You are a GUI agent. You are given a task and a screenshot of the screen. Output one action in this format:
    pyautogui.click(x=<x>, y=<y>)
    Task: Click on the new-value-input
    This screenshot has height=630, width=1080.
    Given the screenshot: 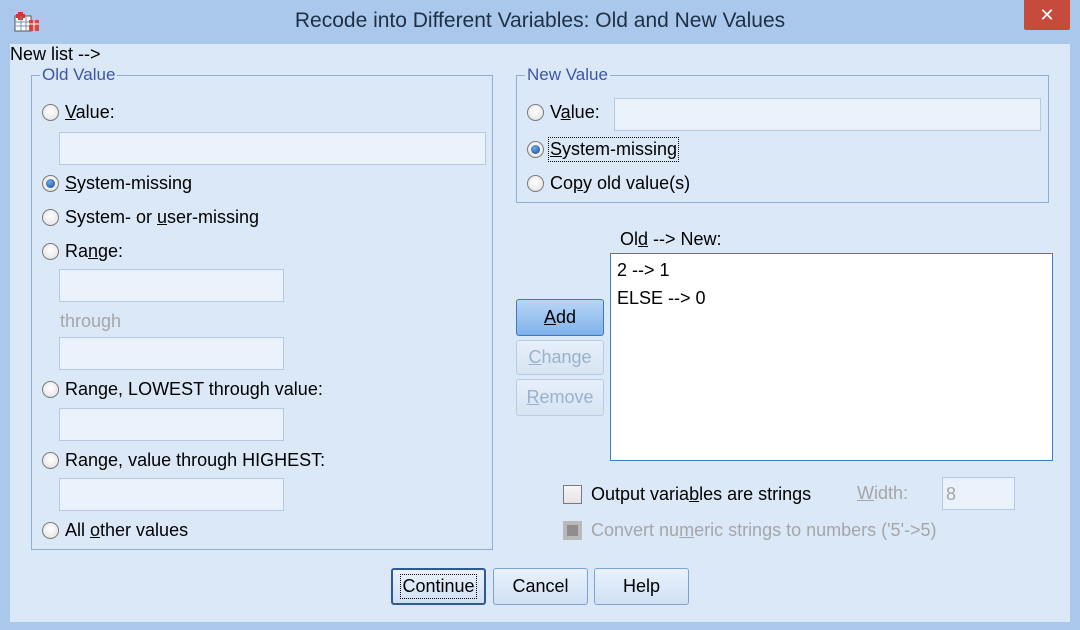 What is the action you would take?
    pyautogui.click(x=827, y=114)
    